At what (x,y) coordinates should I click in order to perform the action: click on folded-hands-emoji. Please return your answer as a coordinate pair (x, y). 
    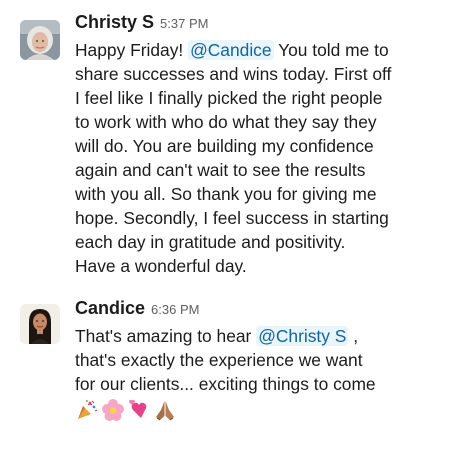
    Looking at the image, I should click on (165, 410).